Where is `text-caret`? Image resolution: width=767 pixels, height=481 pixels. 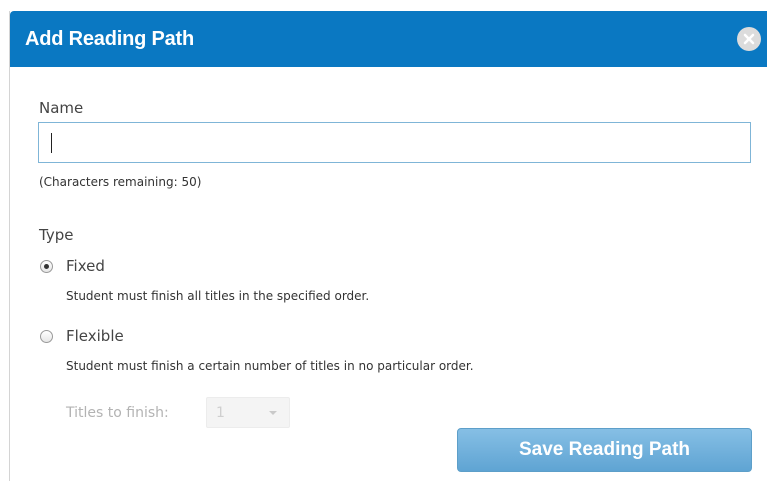 text-caret is located at coordinates (51, 143).